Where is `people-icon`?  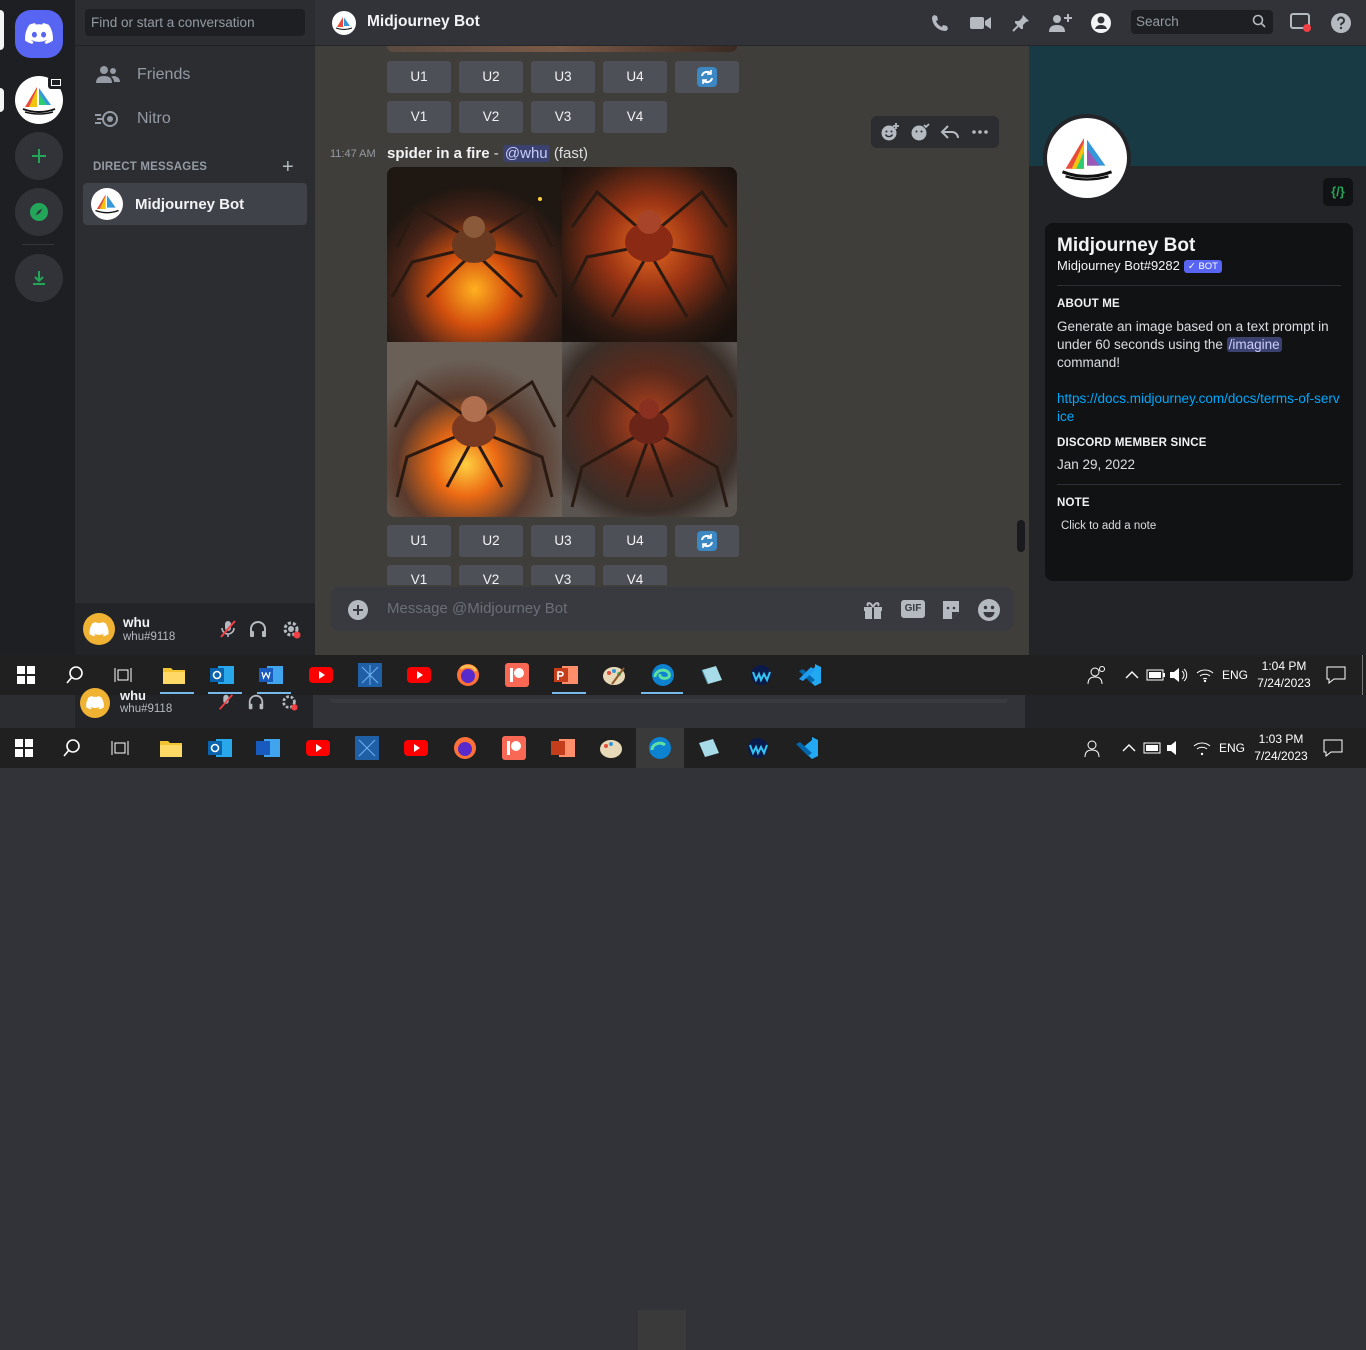 people-icon is located at coordinates (1094, 748).